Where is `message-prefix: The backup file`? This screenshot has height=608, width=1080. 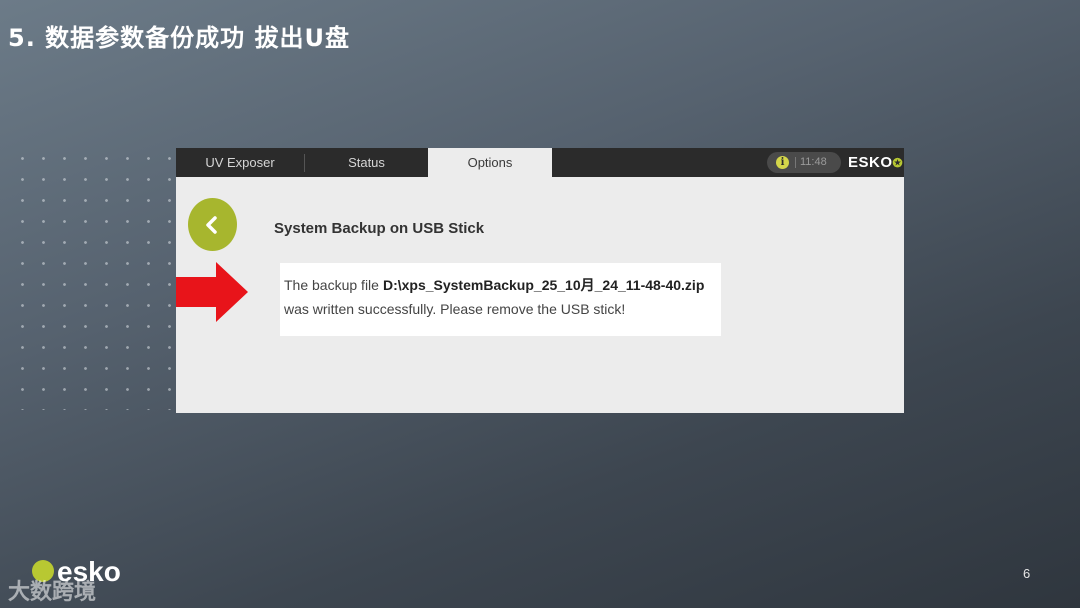
message-prefix: The backup file is located at coordinates (331, 285).